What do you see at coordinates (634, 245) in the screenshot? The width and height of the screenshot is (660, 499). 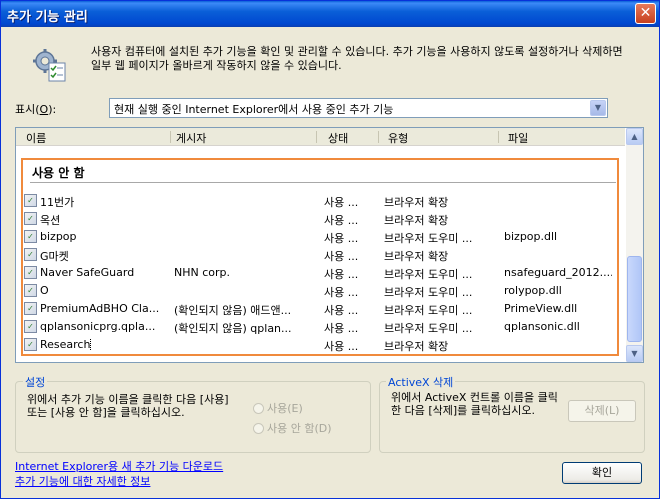 I see `list-scrollbar: ▲ ▼` at bounding box center [634, 245].